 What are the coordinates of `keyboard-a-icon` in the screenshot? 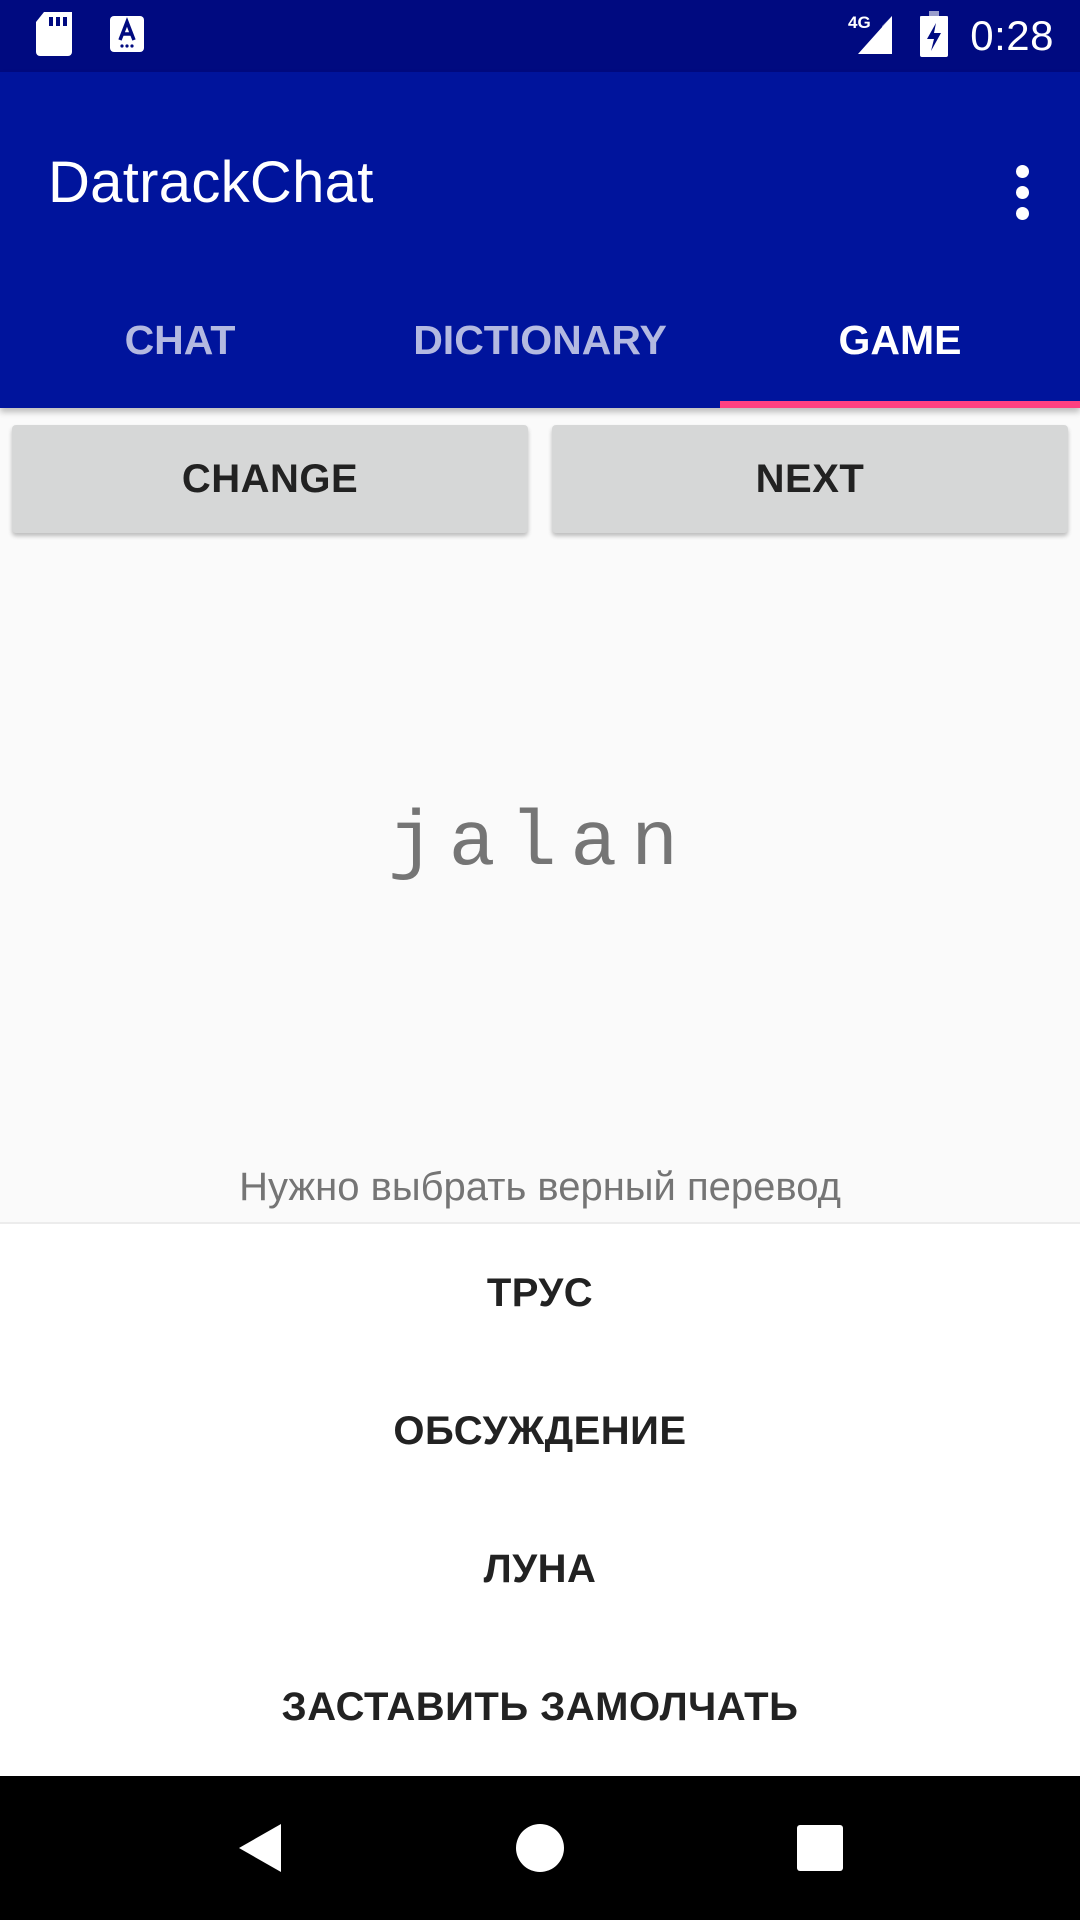 It's located at (127, 36).